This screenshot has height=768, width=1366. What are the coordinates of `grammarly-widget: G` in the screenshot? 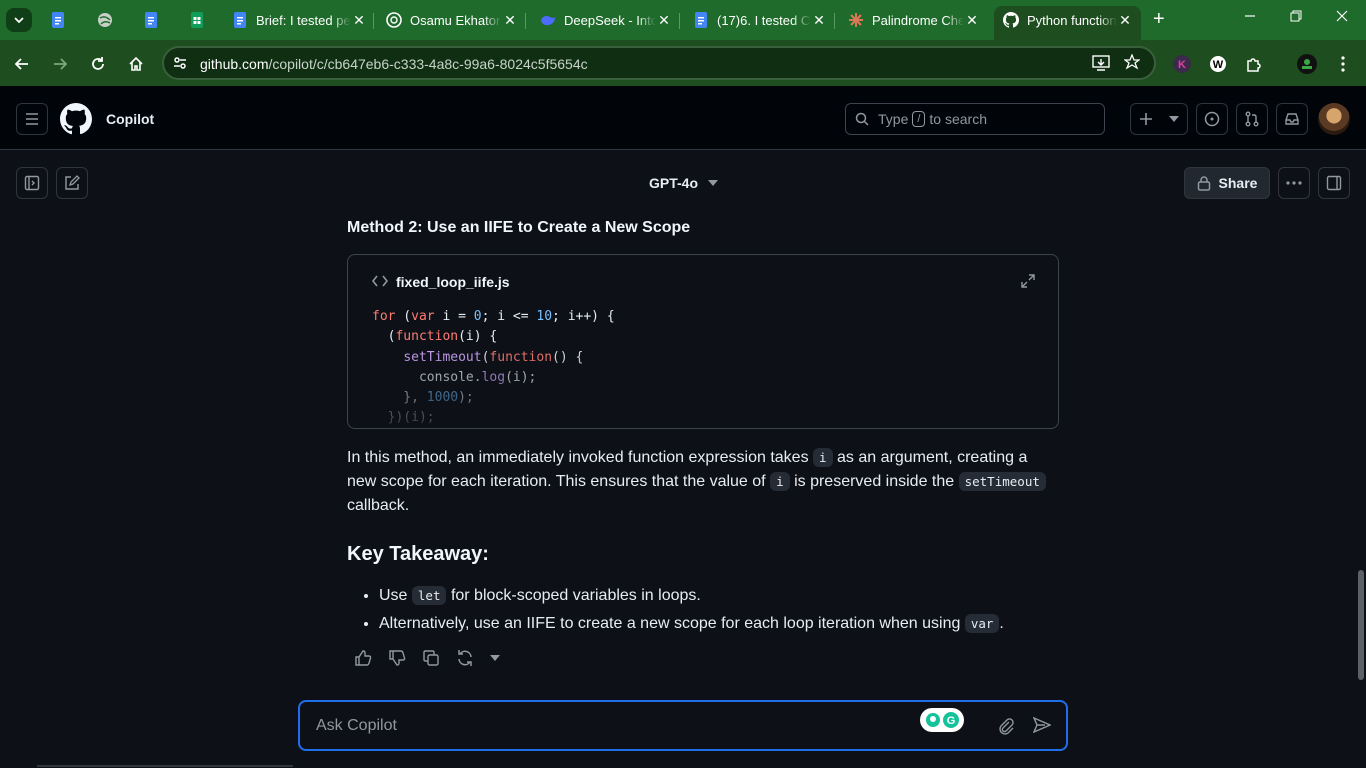 It's located at (942, 720).